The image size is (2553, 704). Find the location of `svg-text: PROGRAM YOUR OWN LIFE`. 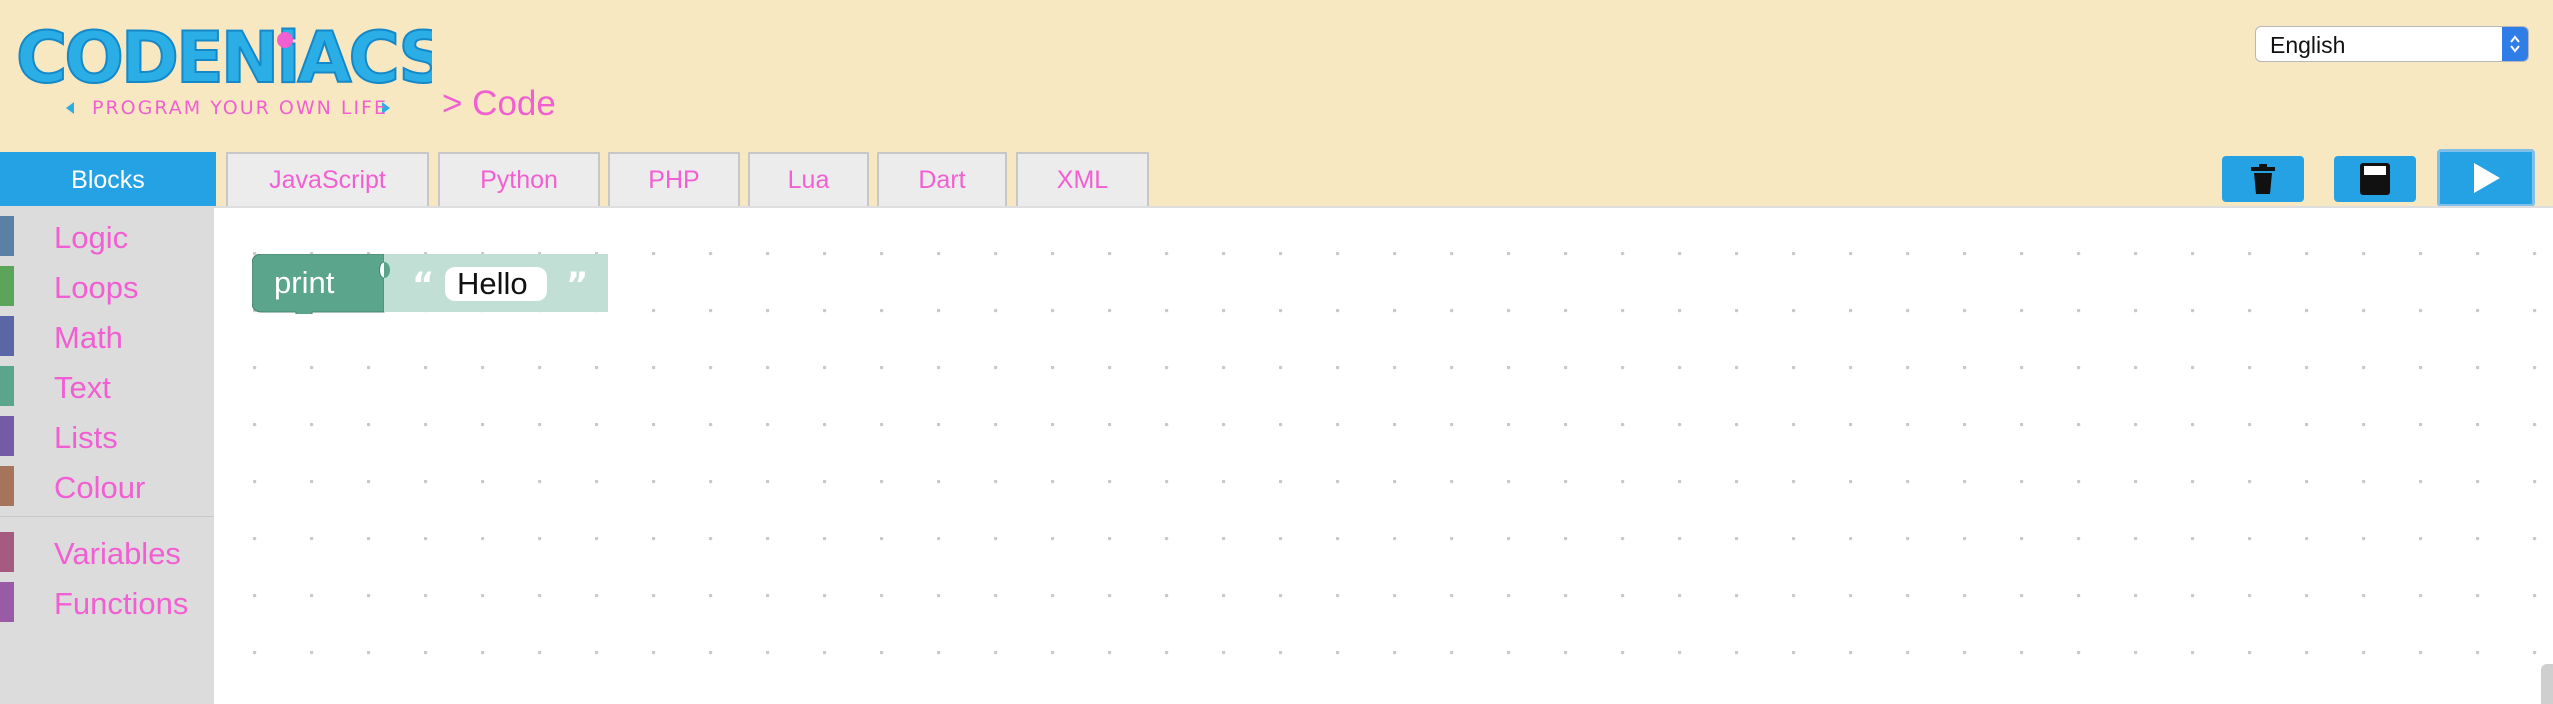

svg-text: PROGRAM YOUR OWN LIFE is located at coordinates (240, 107).